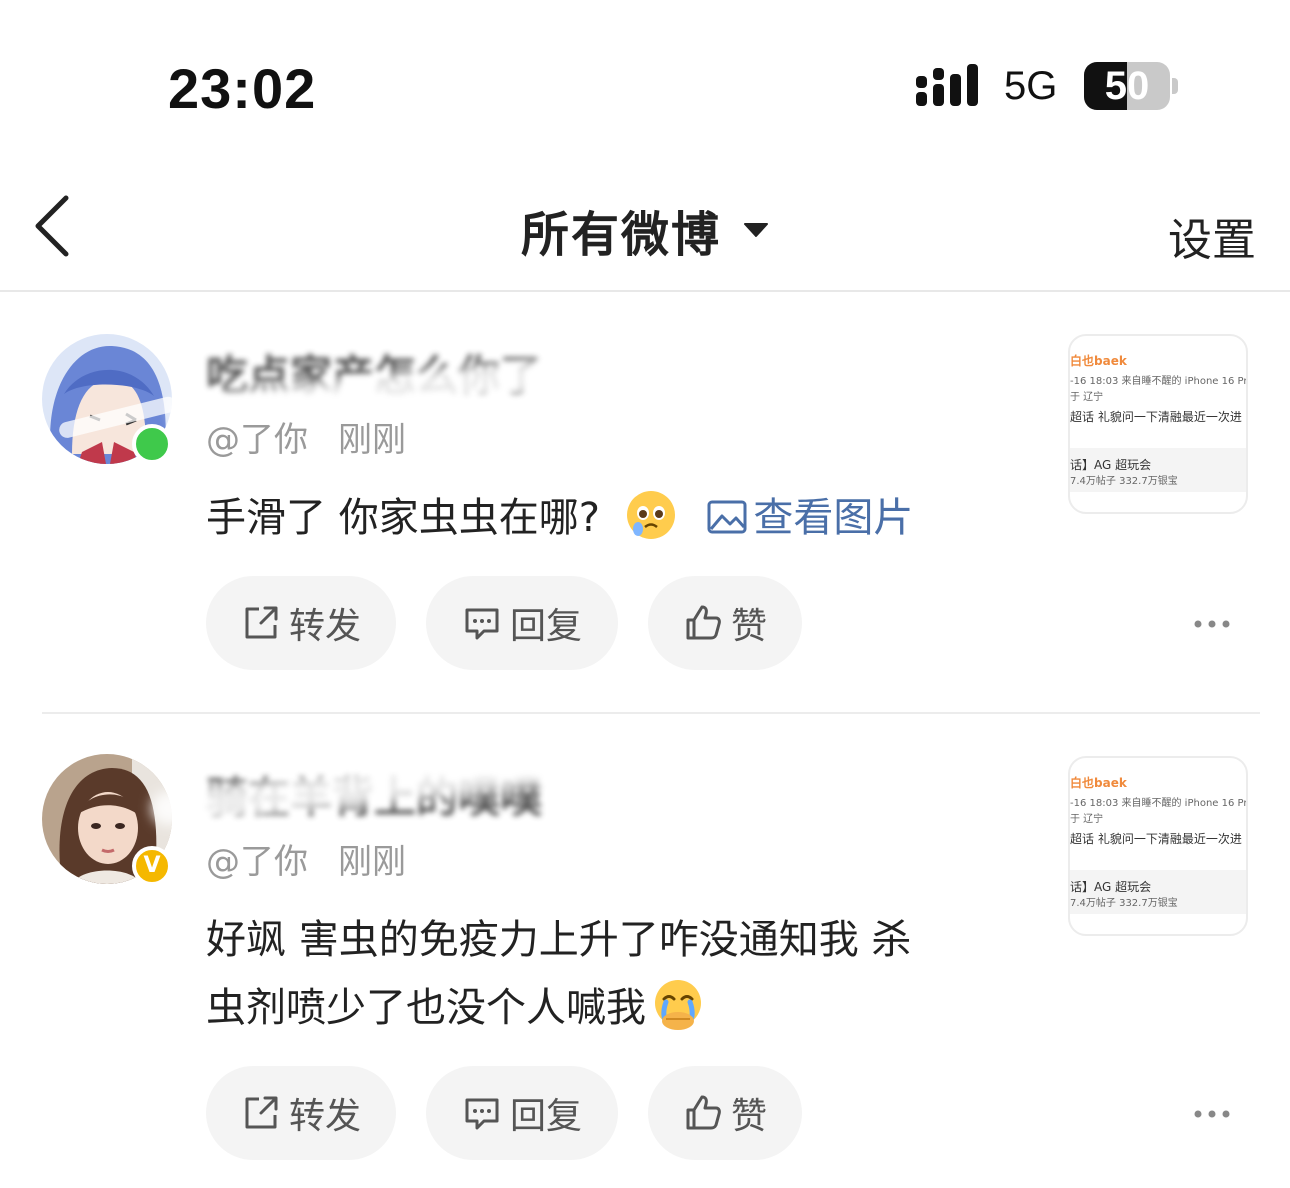  What do you see at coordinates (55, 226) in the screenshot?
I see `back-chevron-icon` at bounding box center [55, 226].